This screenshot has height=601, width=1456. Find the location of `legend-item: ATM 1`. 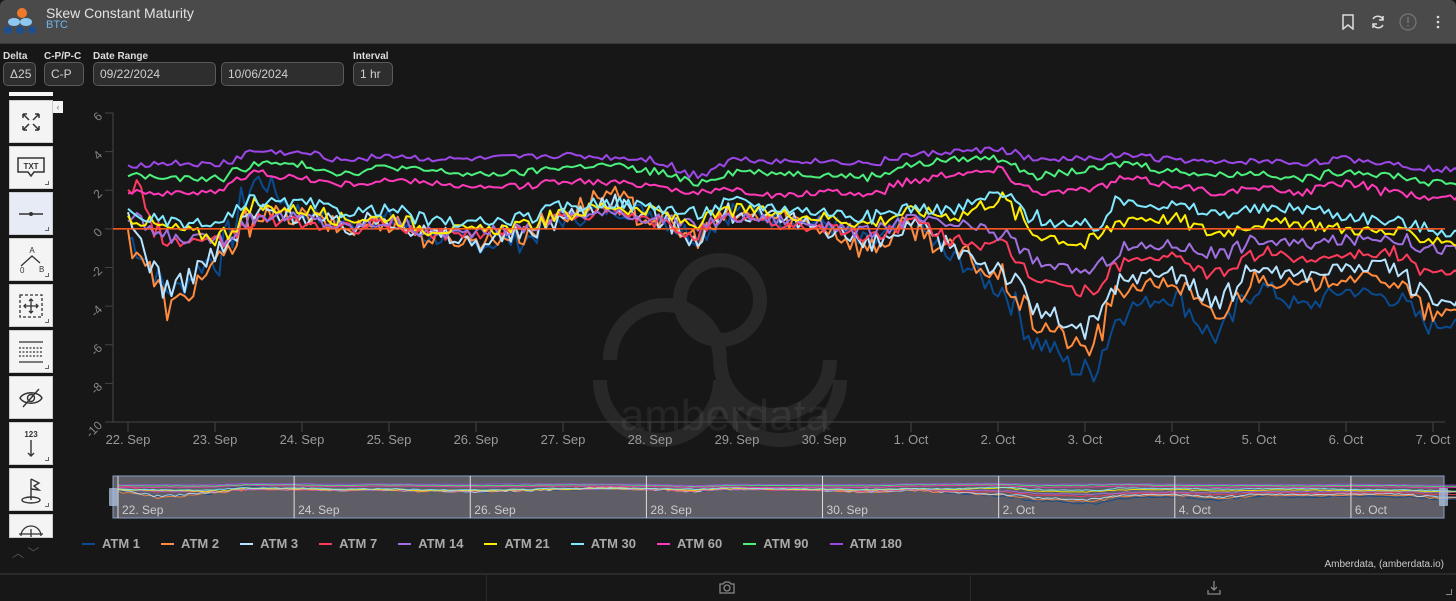

legend-item: ATM 1 is located at coordinates (111, 543).